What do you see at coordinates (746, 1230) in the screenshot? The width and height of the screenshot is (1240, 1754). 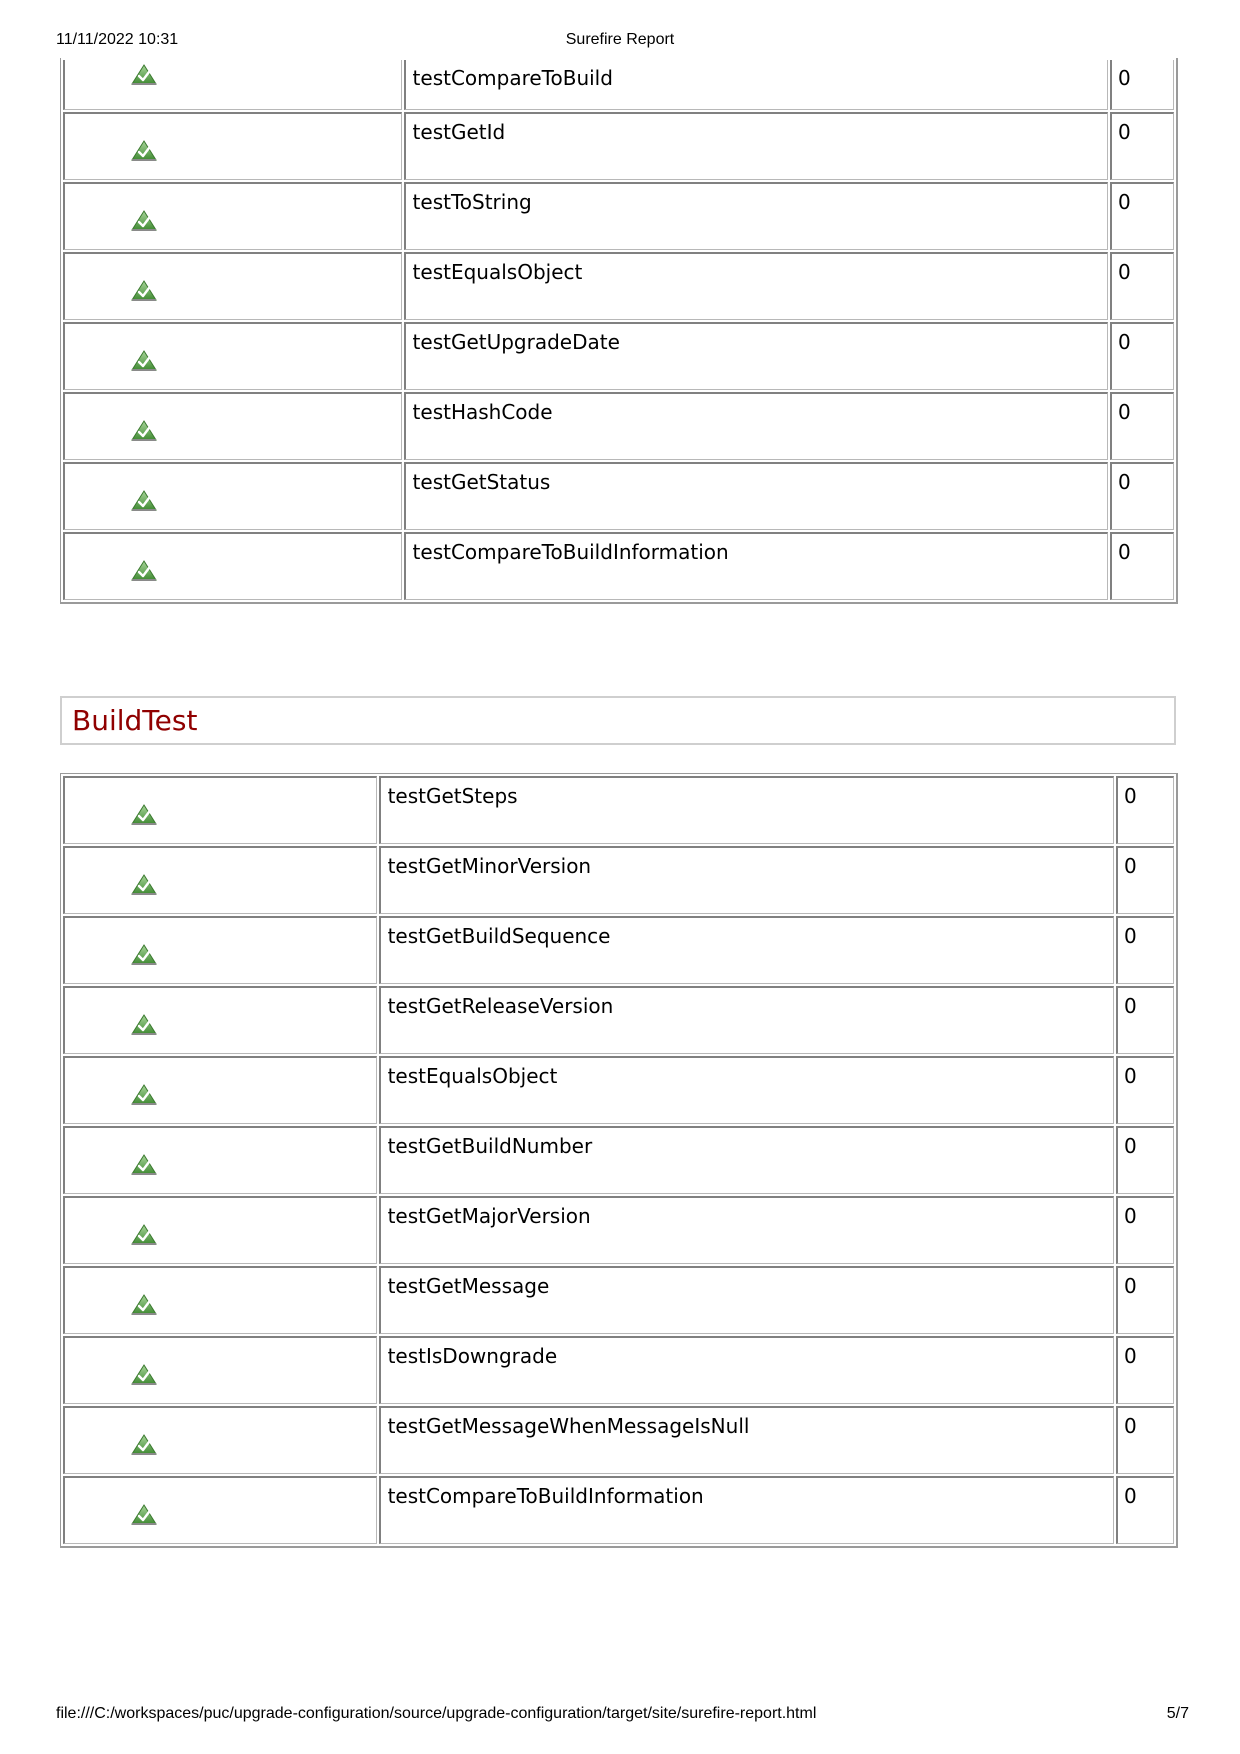 I see `test-name-cell: testGetMajorVersion` at bounding box center [746, 1230].